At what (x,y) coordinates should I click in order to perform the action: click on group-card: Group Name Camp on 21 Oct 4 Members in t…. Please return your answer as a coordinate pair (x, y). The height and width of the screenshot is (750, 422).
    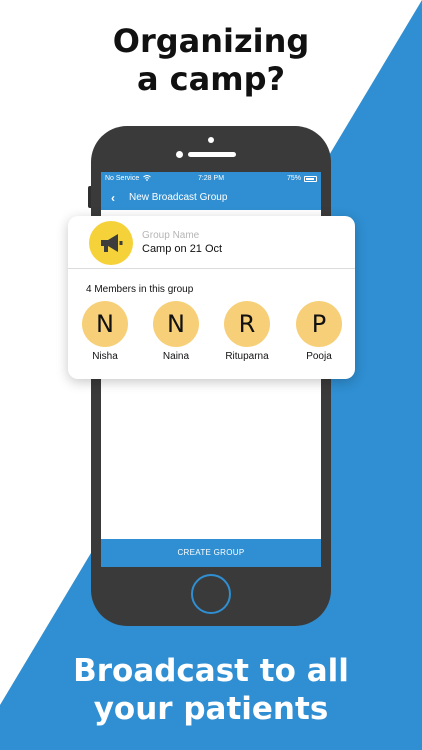
    Looking at the image, I should click on (211, 297).